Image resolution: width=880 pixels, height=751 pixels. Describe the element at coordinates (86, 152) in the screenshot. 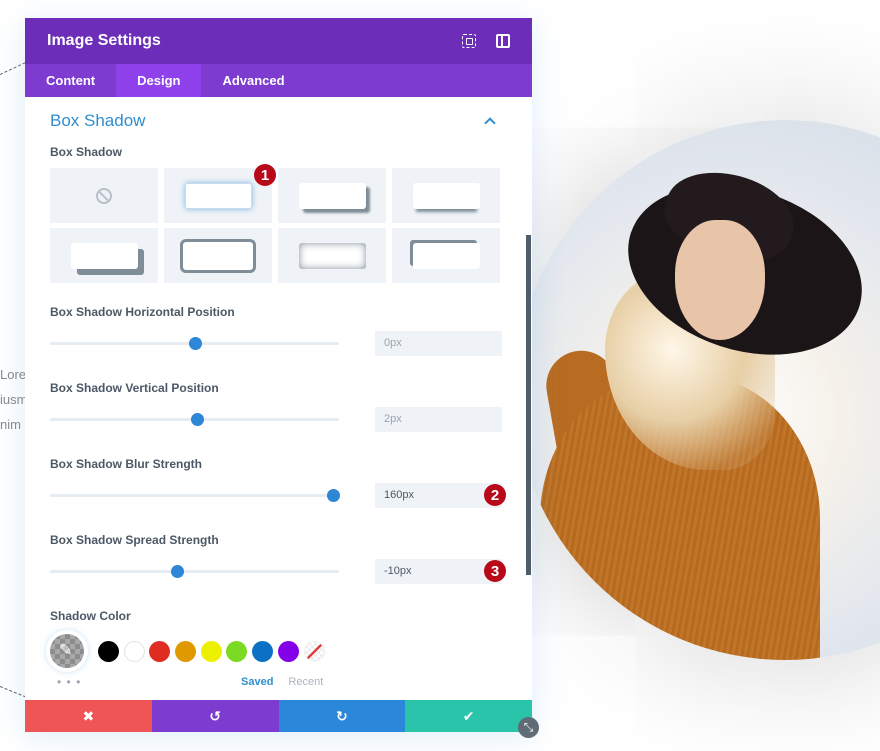

I see `box-shadow-label: Box Shadow` at that location.